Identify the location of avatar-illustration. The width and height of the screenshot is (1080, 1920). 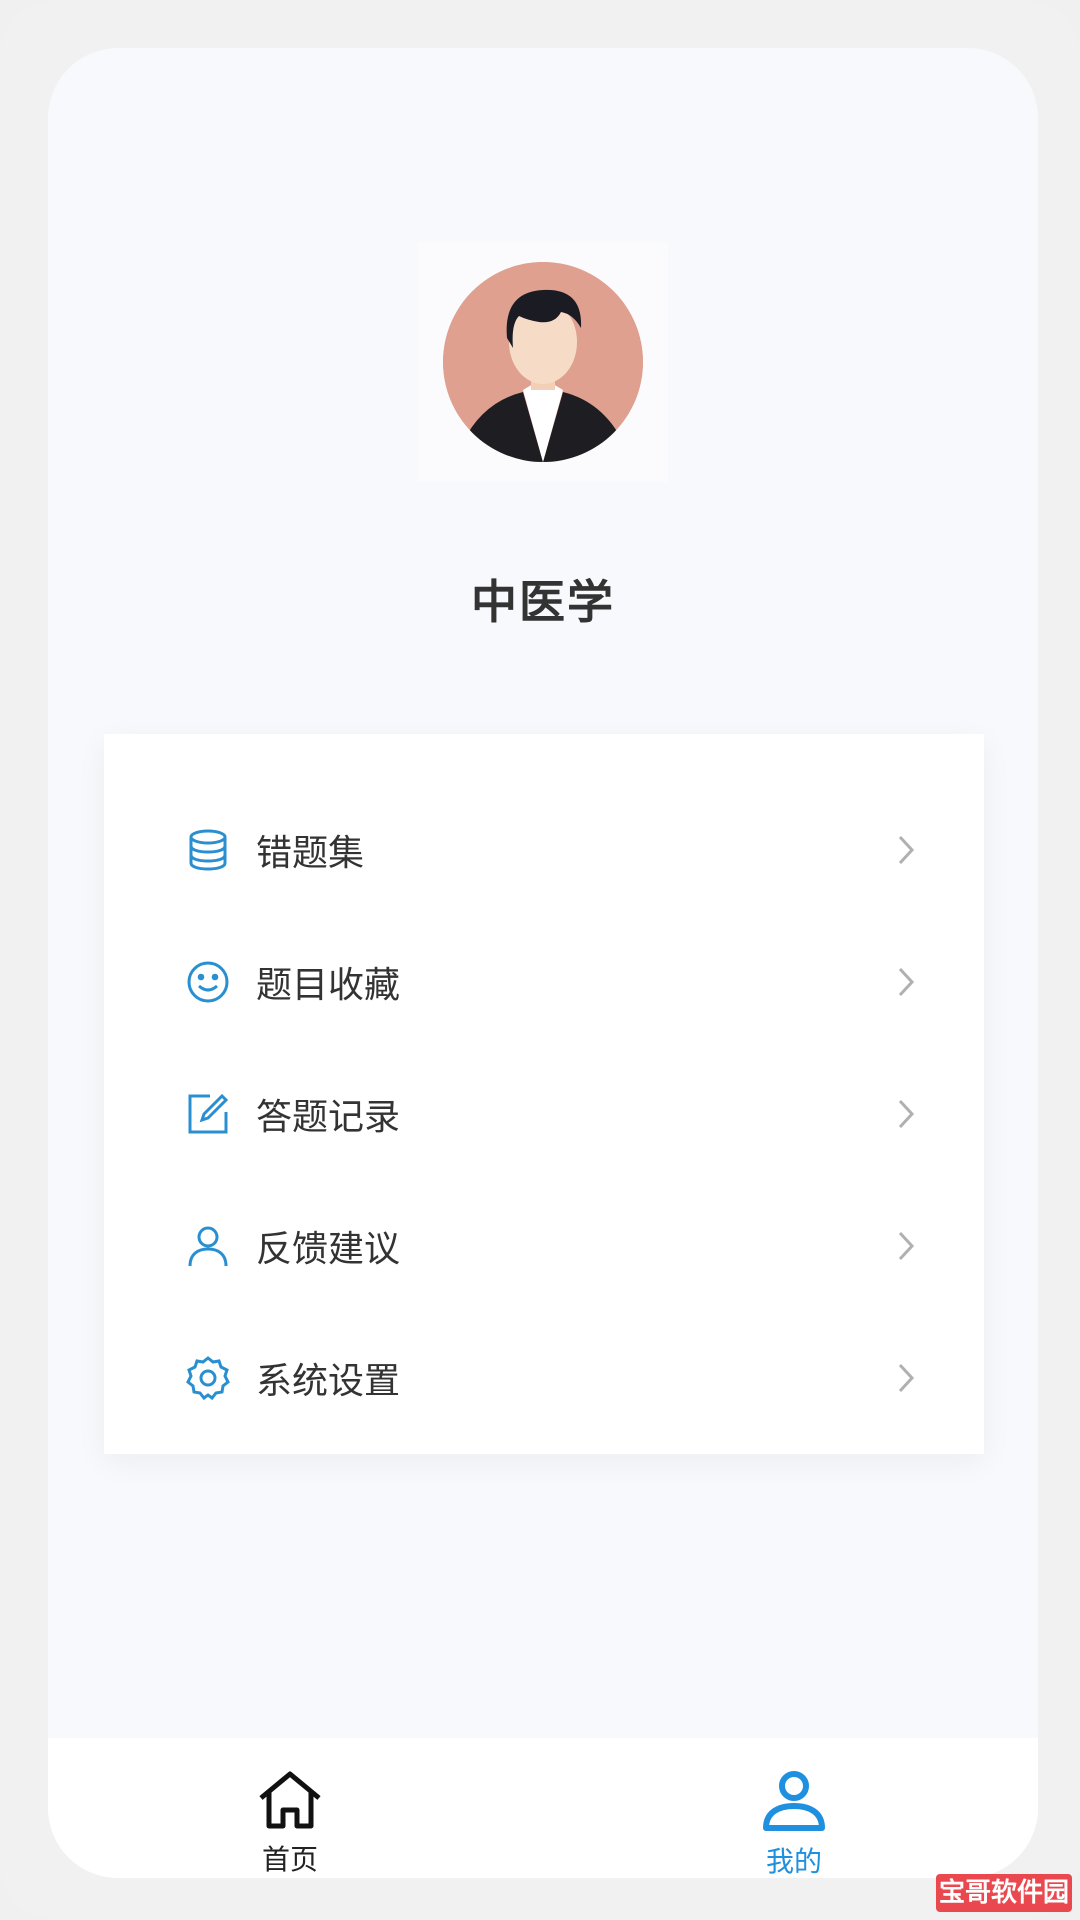
(543, 362).